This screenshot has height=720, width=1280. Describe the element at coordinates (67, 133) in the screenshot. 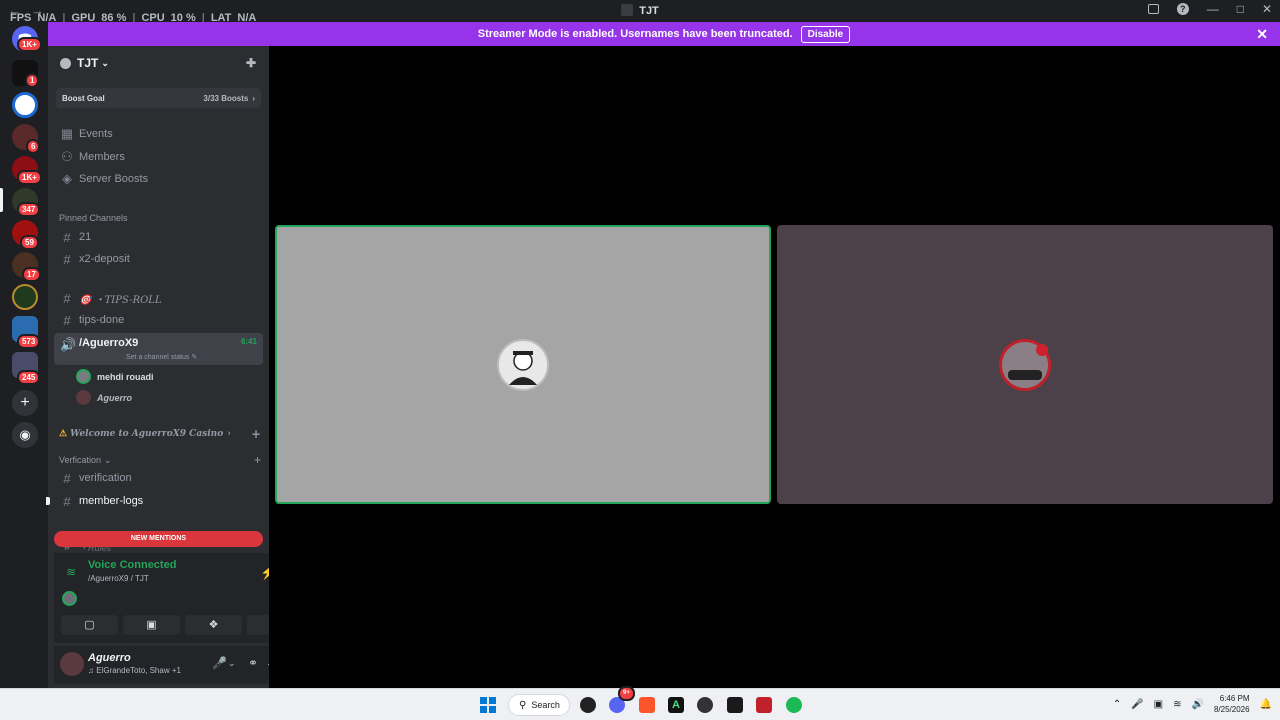

I see `calendar-icon: ▦` at that location.